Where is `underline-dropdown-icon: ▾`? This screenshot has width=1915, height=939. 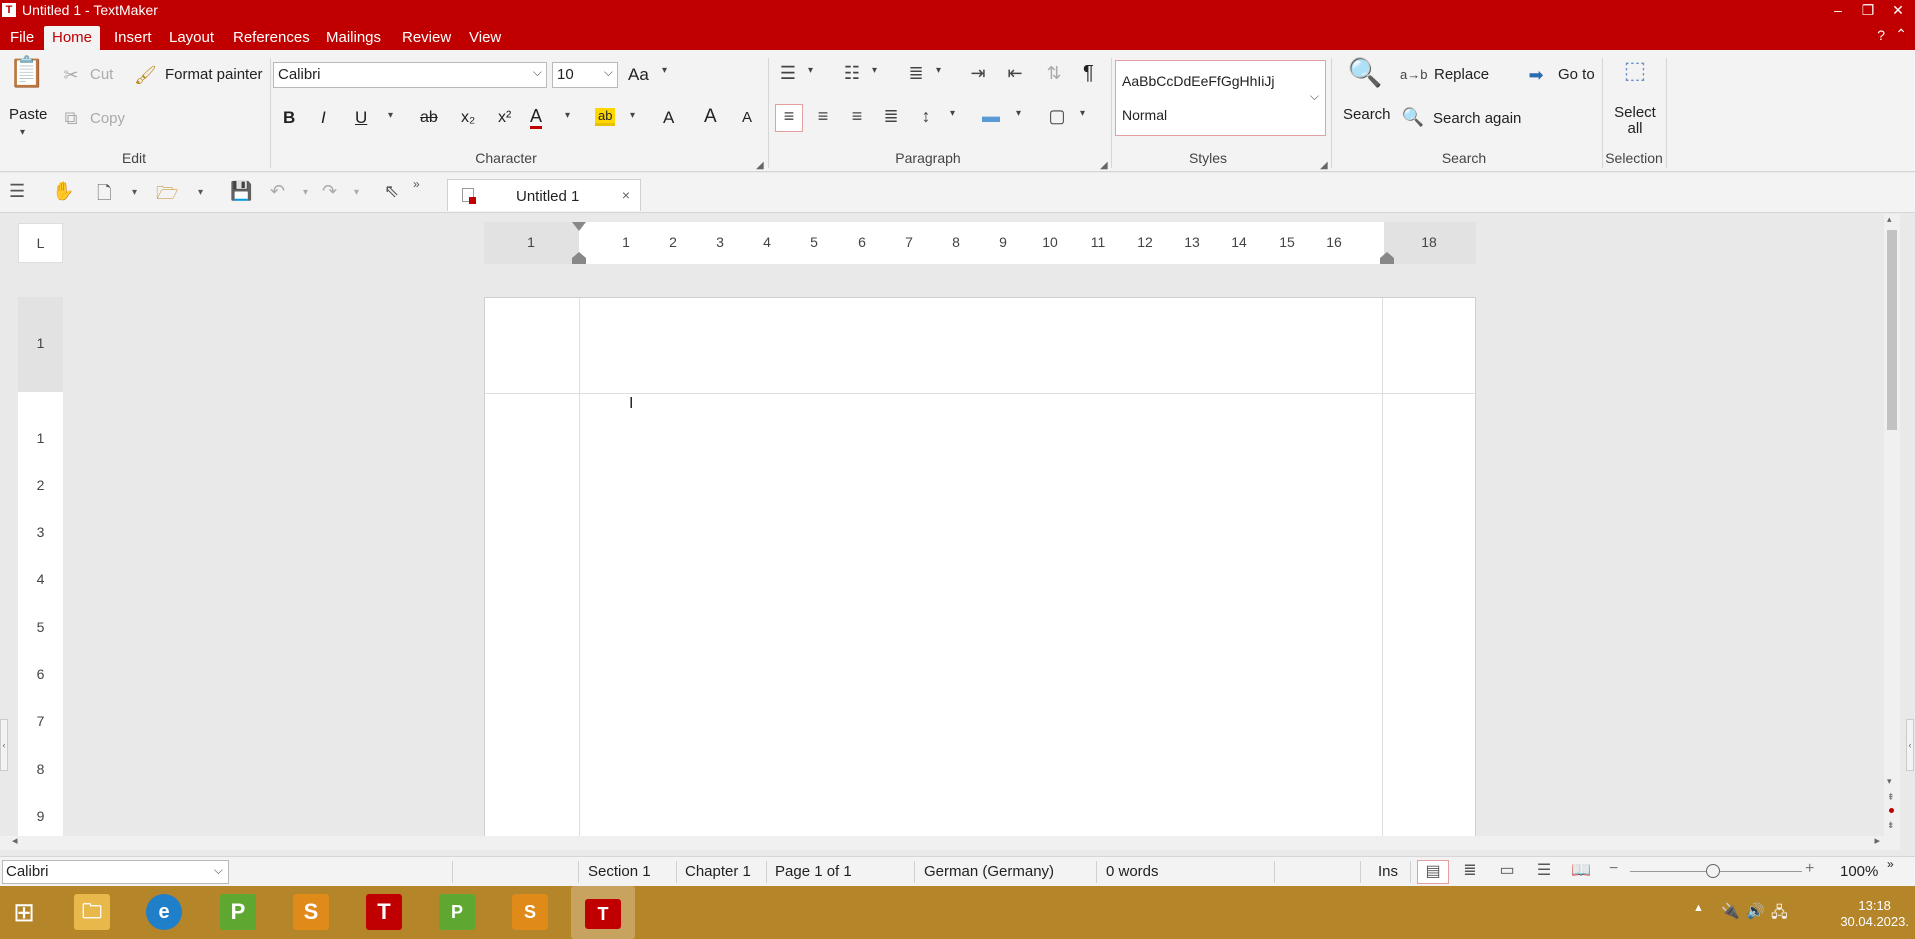 underline-dropdown-icon: ▾ is located at coordinates (390, 116).